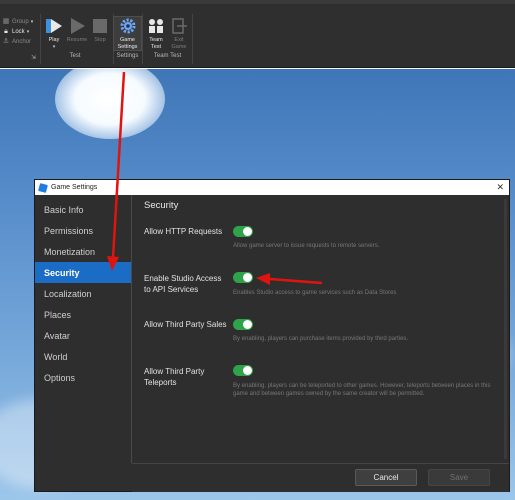 This screenshot has width=515, height=500. Describe the element at coordinates (56, 356) in the screenshot. I see `sidebar-item-label: World` at that location.